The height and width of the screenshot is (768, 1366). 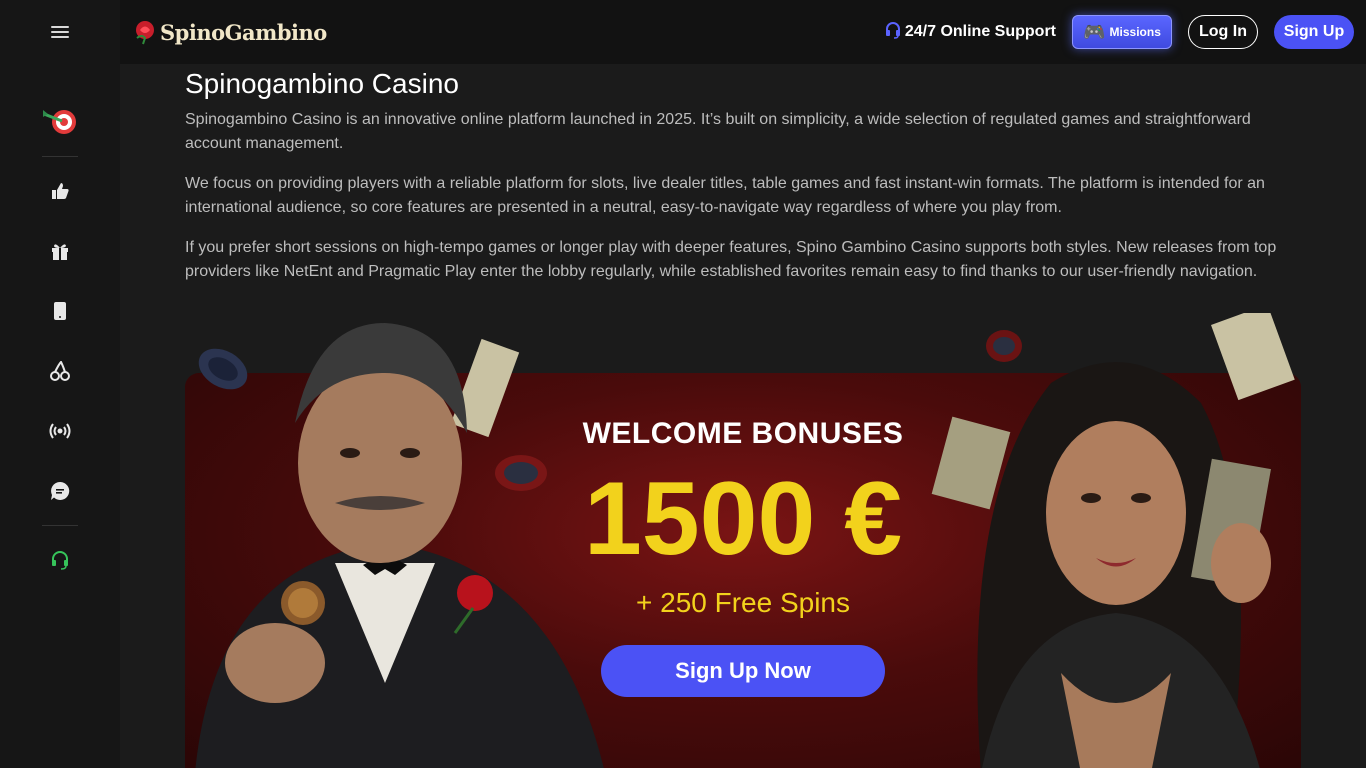 What do you see at coordinates (743, 602) in the screenshot?
I see `free-spins-text: + 250 Free Spins` at bounding box center [743, 602].